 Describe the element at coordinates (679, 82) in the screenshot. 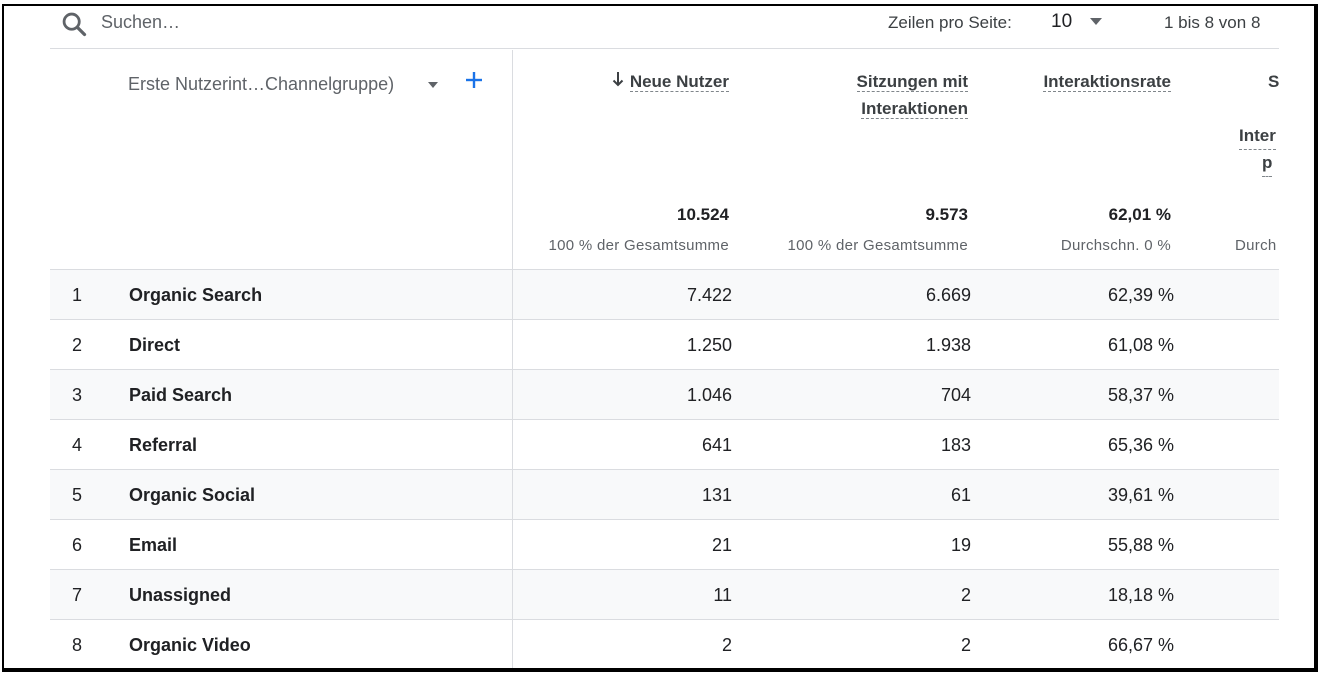

I see `column-header-label: Neue Nutzer` at that location.